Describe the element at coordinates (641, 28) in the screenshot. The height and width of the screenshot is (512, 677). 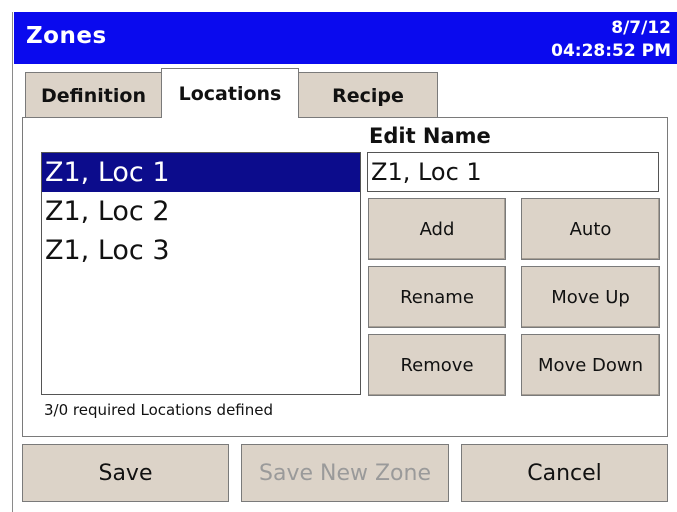
I see `date-display: 8/7/12` at that location.